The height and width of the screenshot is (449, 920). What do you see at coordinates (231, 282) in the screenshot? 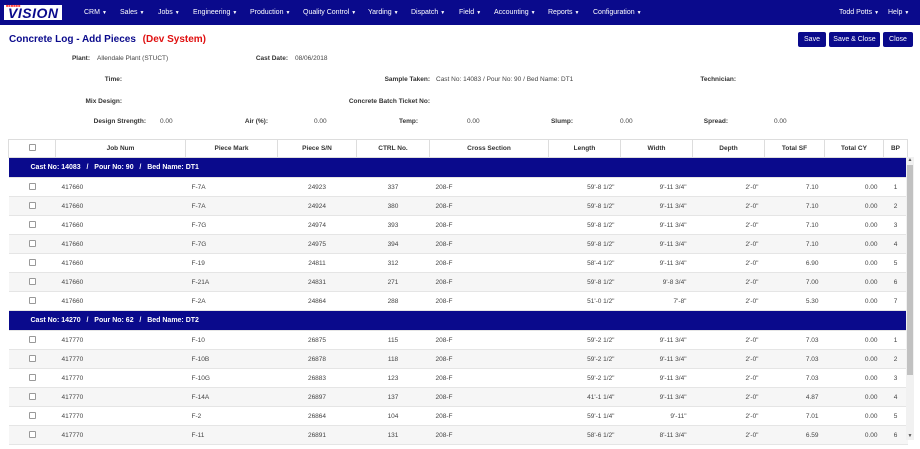
I see `piece-mark-cell: F-21A` at bounding box center [231, 282].